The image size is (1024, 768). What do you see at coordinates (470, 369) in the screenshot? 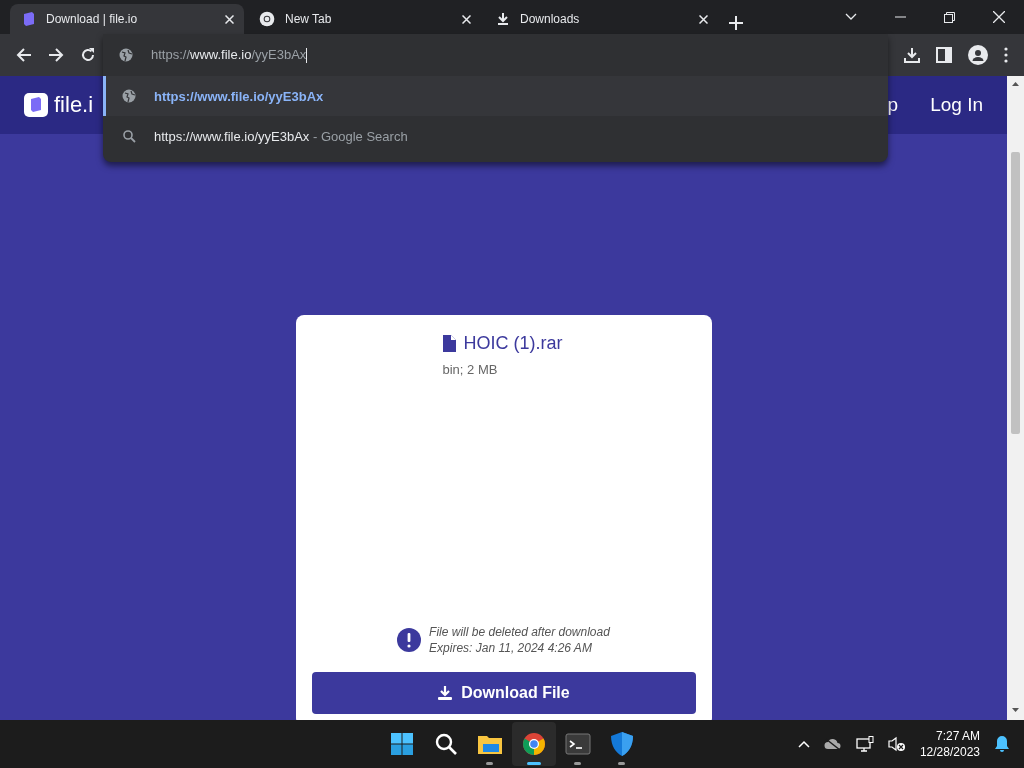
I see `file-meta: bin; 2 MB` at bounding box center [470, 369].